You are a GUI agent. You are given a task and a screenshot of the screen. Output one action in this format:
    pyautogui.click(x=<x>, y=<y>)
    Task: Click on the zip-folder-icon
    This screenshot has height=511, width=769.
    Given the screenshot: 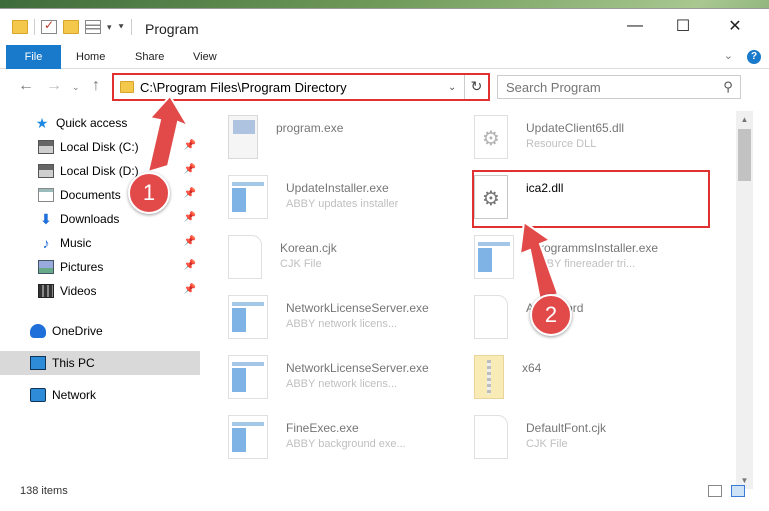 What is the action you would take?
    pyautogui.click(x=489, y=377)
    